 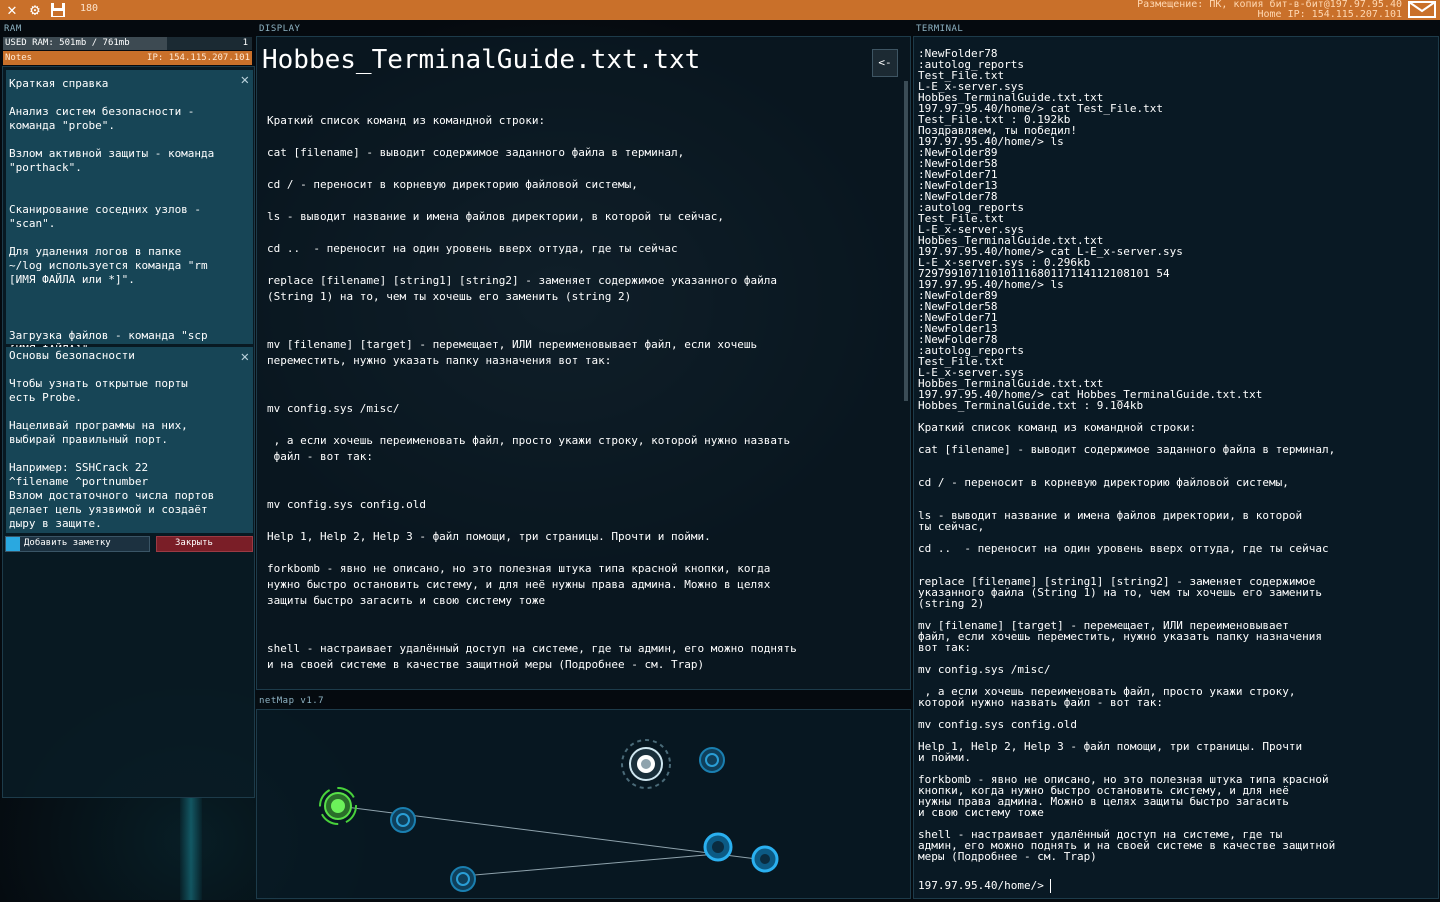 What do you see at coordinates (13, 544) in the screenshot?
I see `add-note-indicator` at bounding box center [13, 544].